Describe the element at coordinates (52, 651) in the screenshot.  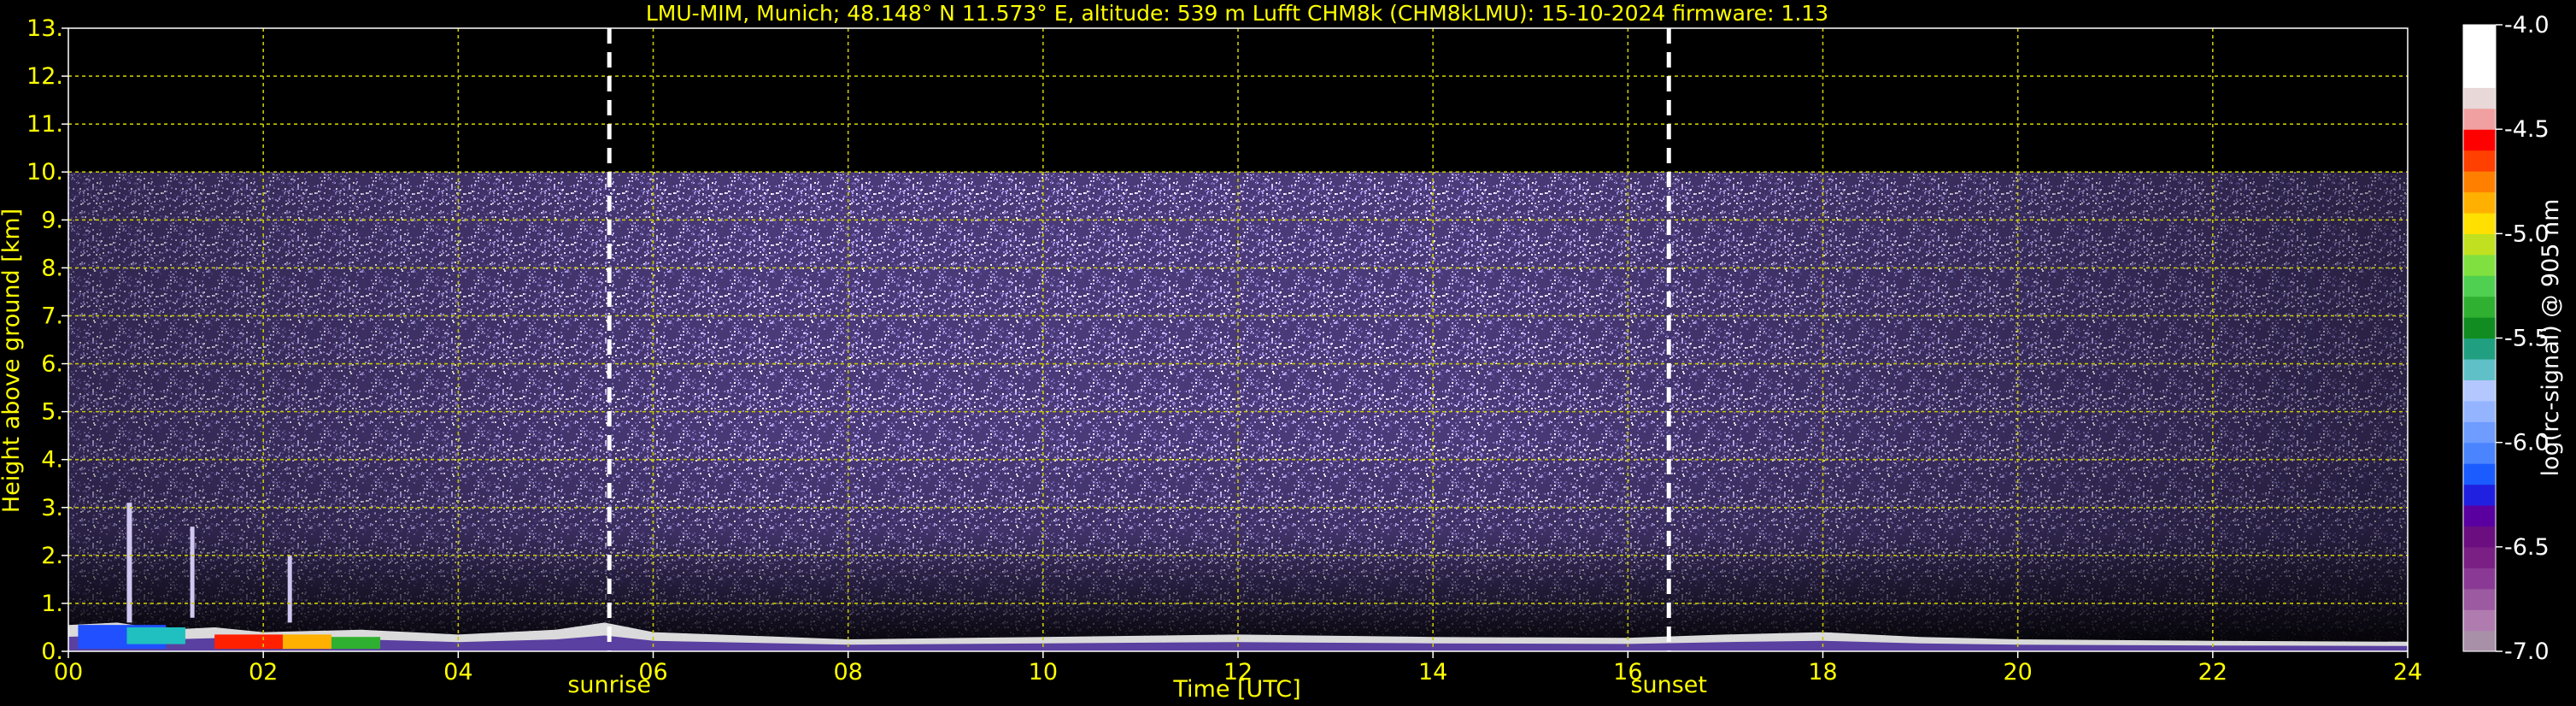
I see `y-tick-label: 0.` at that location.